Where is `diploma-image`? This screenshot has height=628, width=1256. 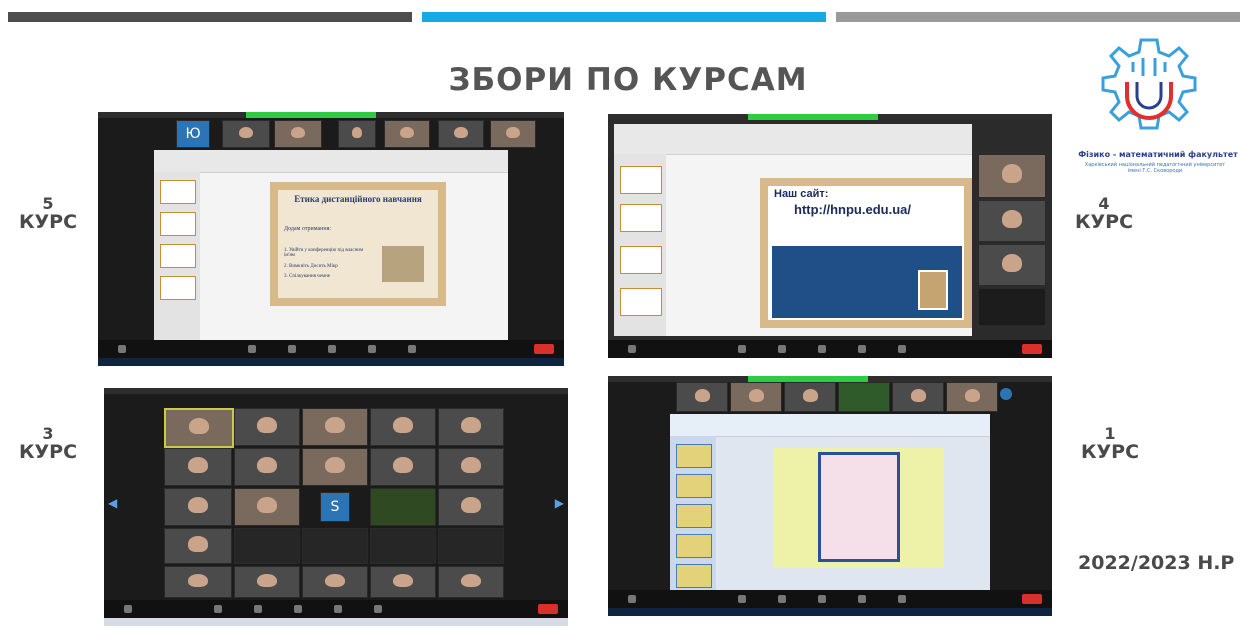
diploma-image is located at coordinates (859, 507).